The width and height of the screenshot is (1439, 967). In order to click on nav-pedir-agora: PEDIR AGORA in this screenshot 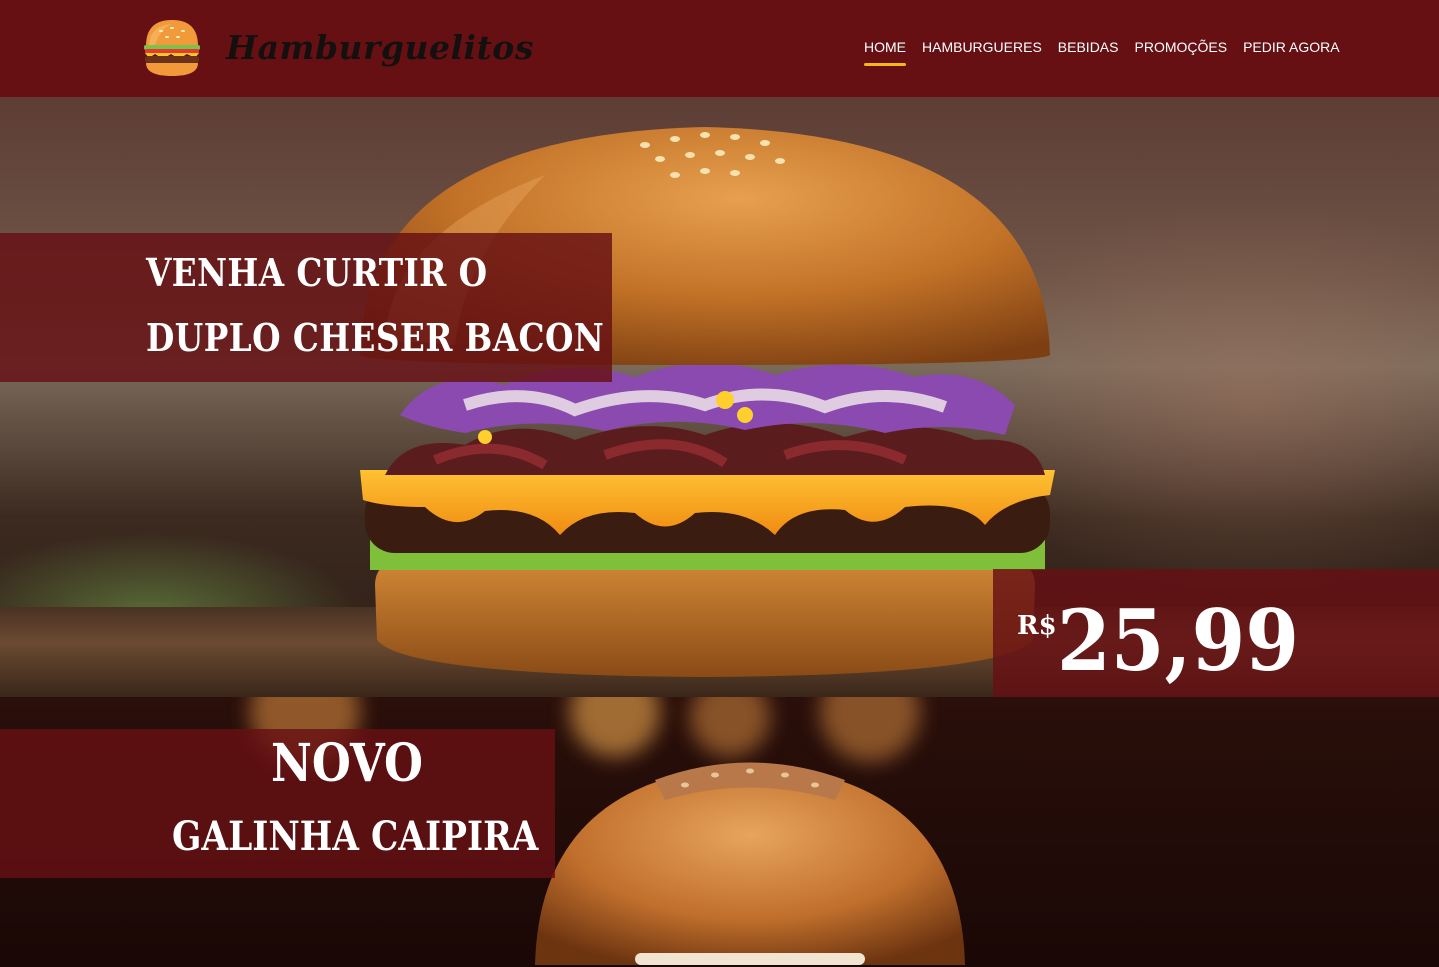, I will do `click(1291, 49)`.